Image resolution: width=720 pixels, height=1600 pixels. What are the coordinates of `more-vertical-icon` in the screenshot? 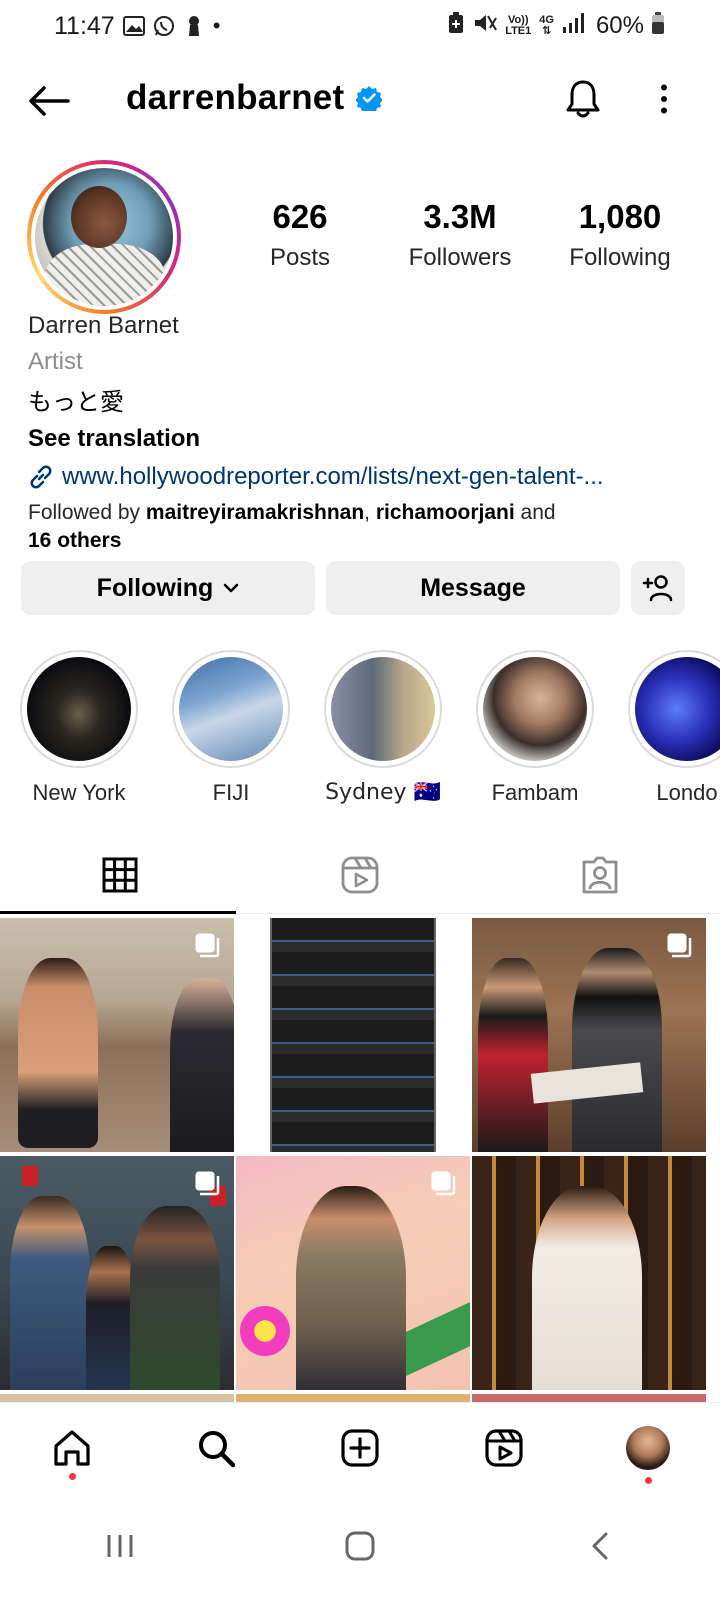 It's located at (664, 99).